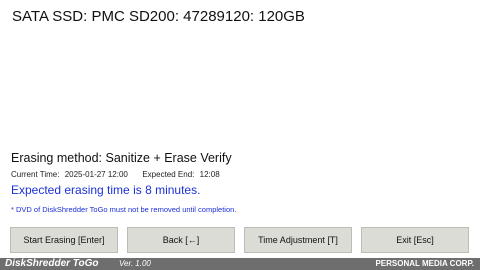 The image size is (480, 270). Describe the element at coordinates (424, 263) in the screenshot. I see `company-name: PERSONAL MEDIA CORP.` at that location.